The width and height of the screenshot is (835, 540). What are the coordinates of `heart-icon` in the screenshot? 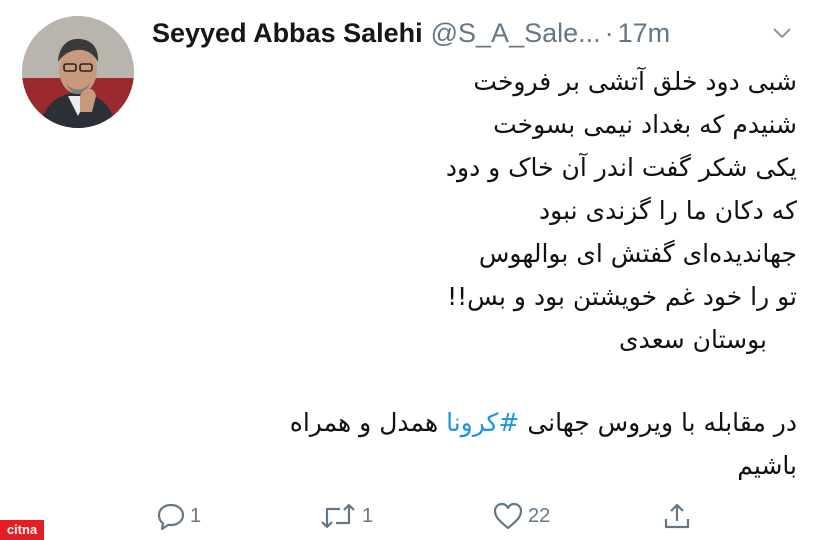 It's located at (508, 516).